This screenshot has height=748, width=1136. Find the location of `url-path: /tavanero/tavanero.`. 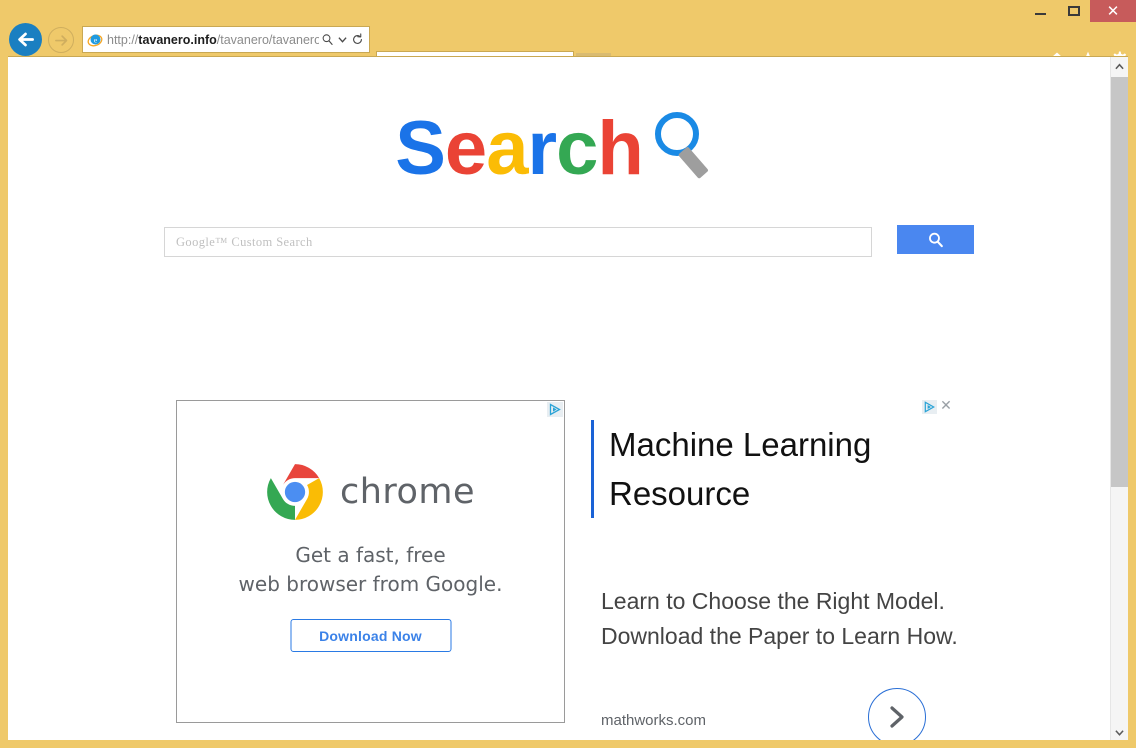

url-path: /tavanero/tavanero. is located at coordinates (267, 39).